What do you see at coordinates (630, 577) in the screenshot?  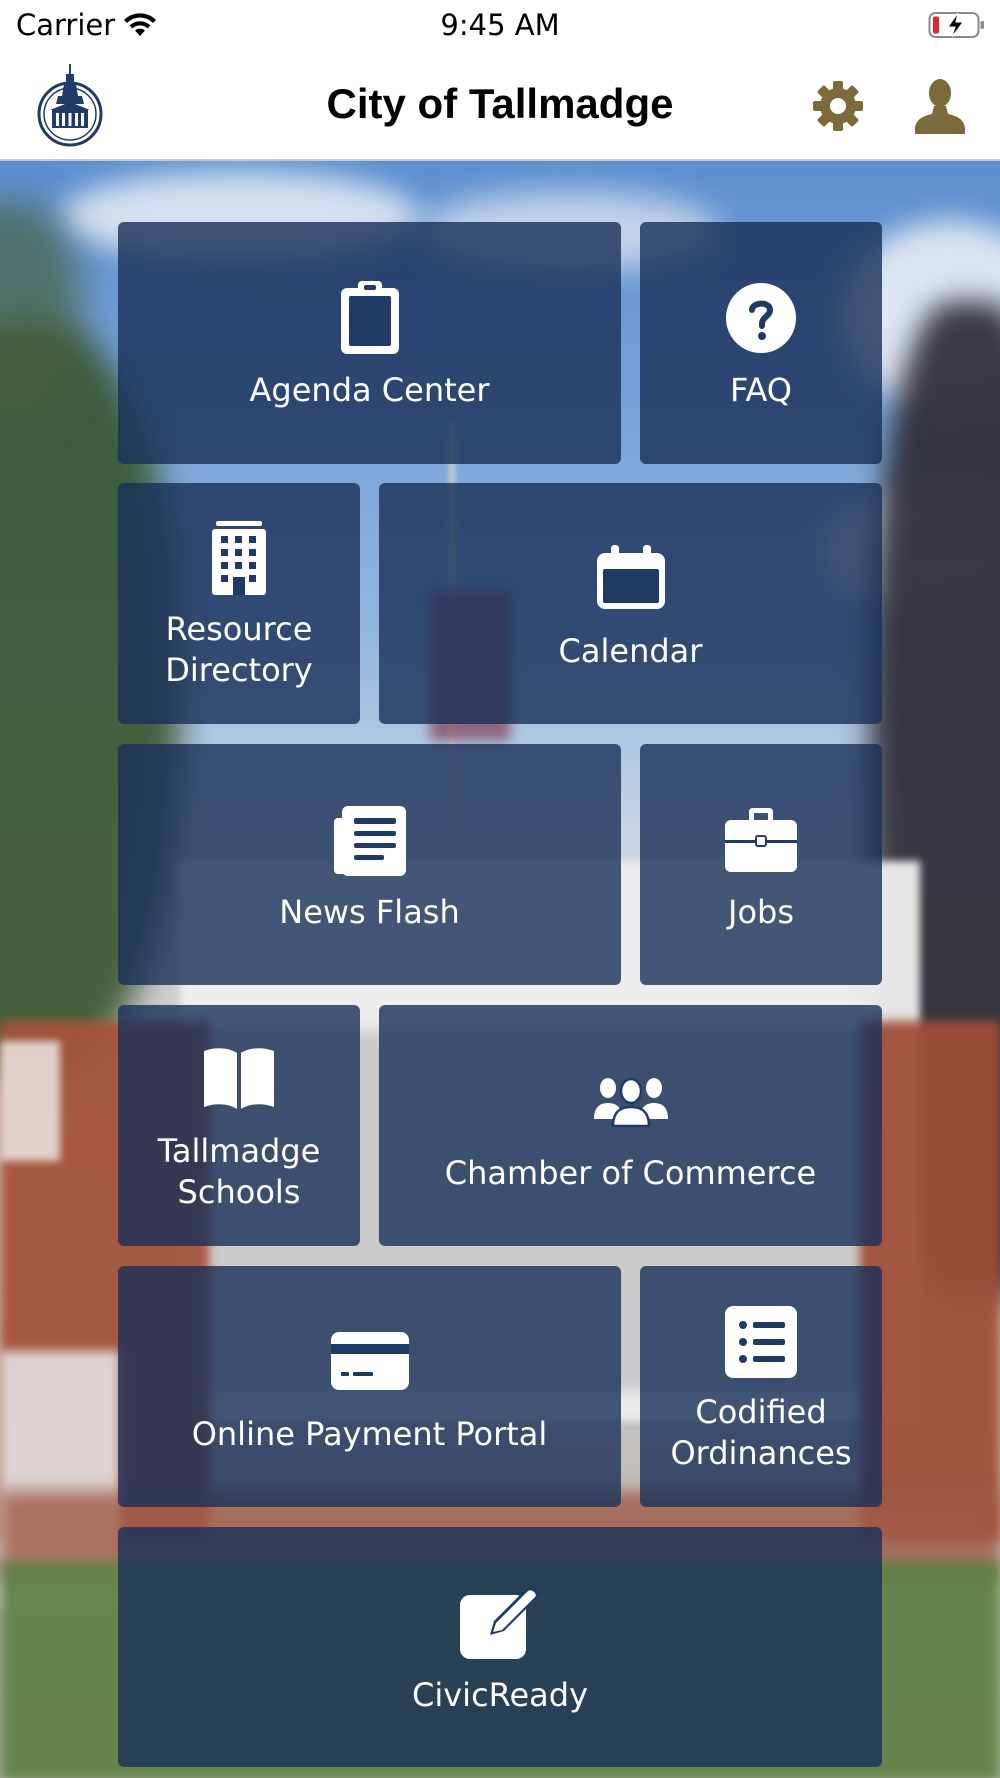 I see `calendar-icon` at bounding box center [630, 577].